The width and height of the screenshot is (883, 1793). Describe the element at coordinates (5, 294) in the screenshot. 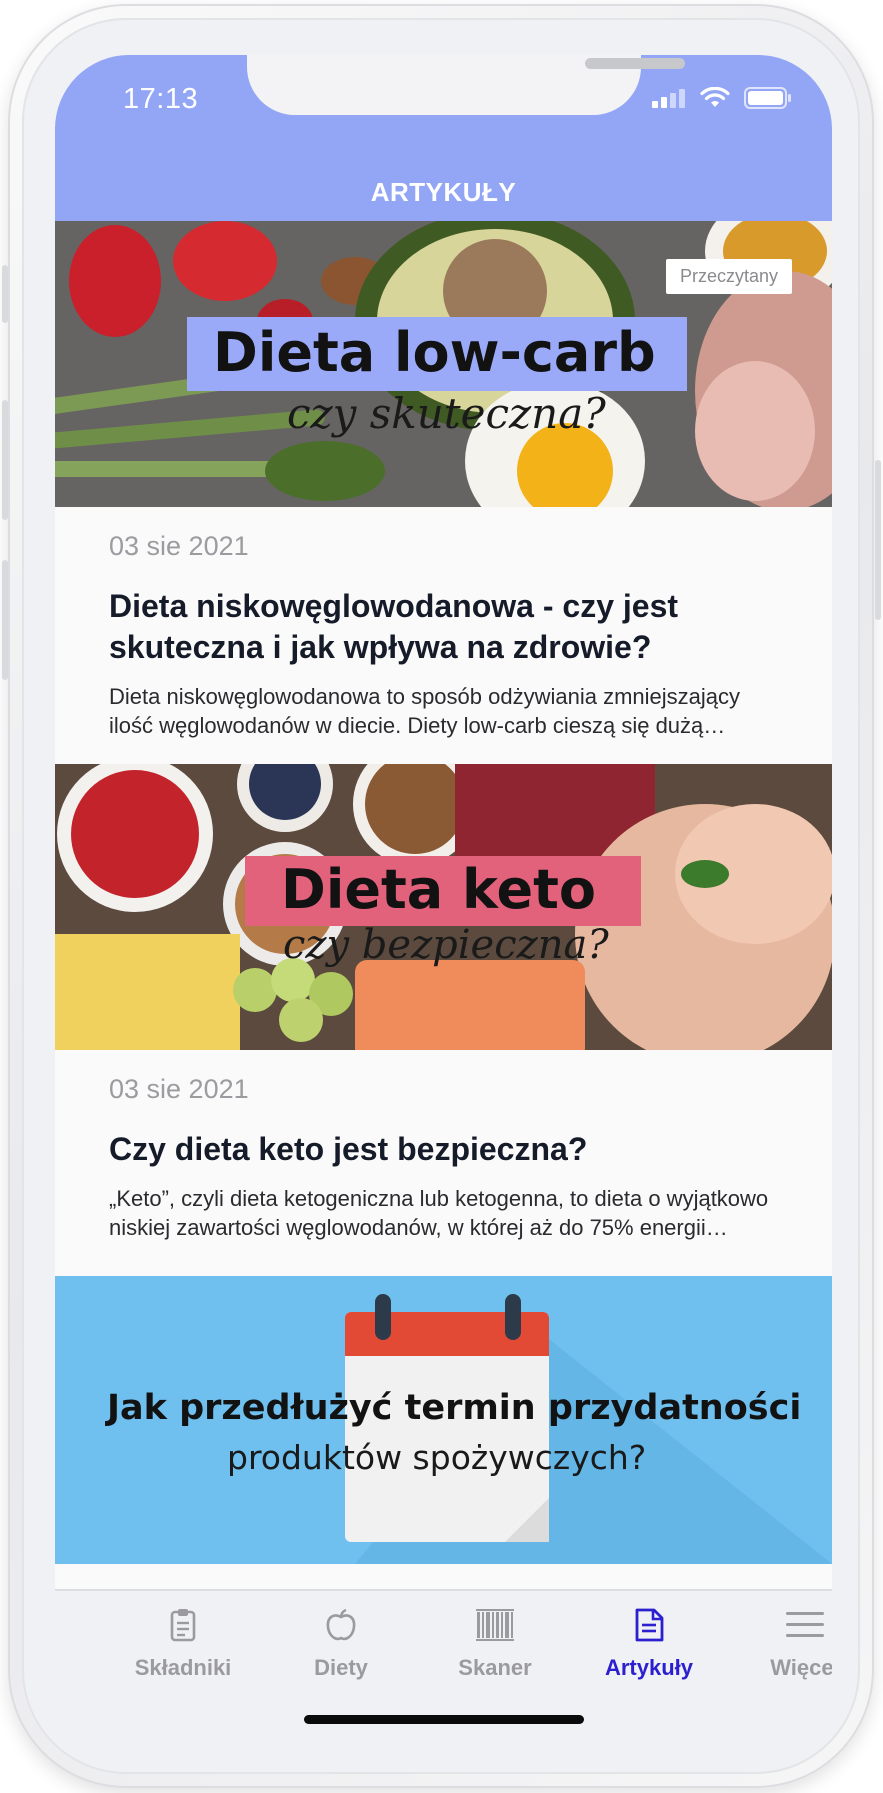

I see `side-button` at that location.